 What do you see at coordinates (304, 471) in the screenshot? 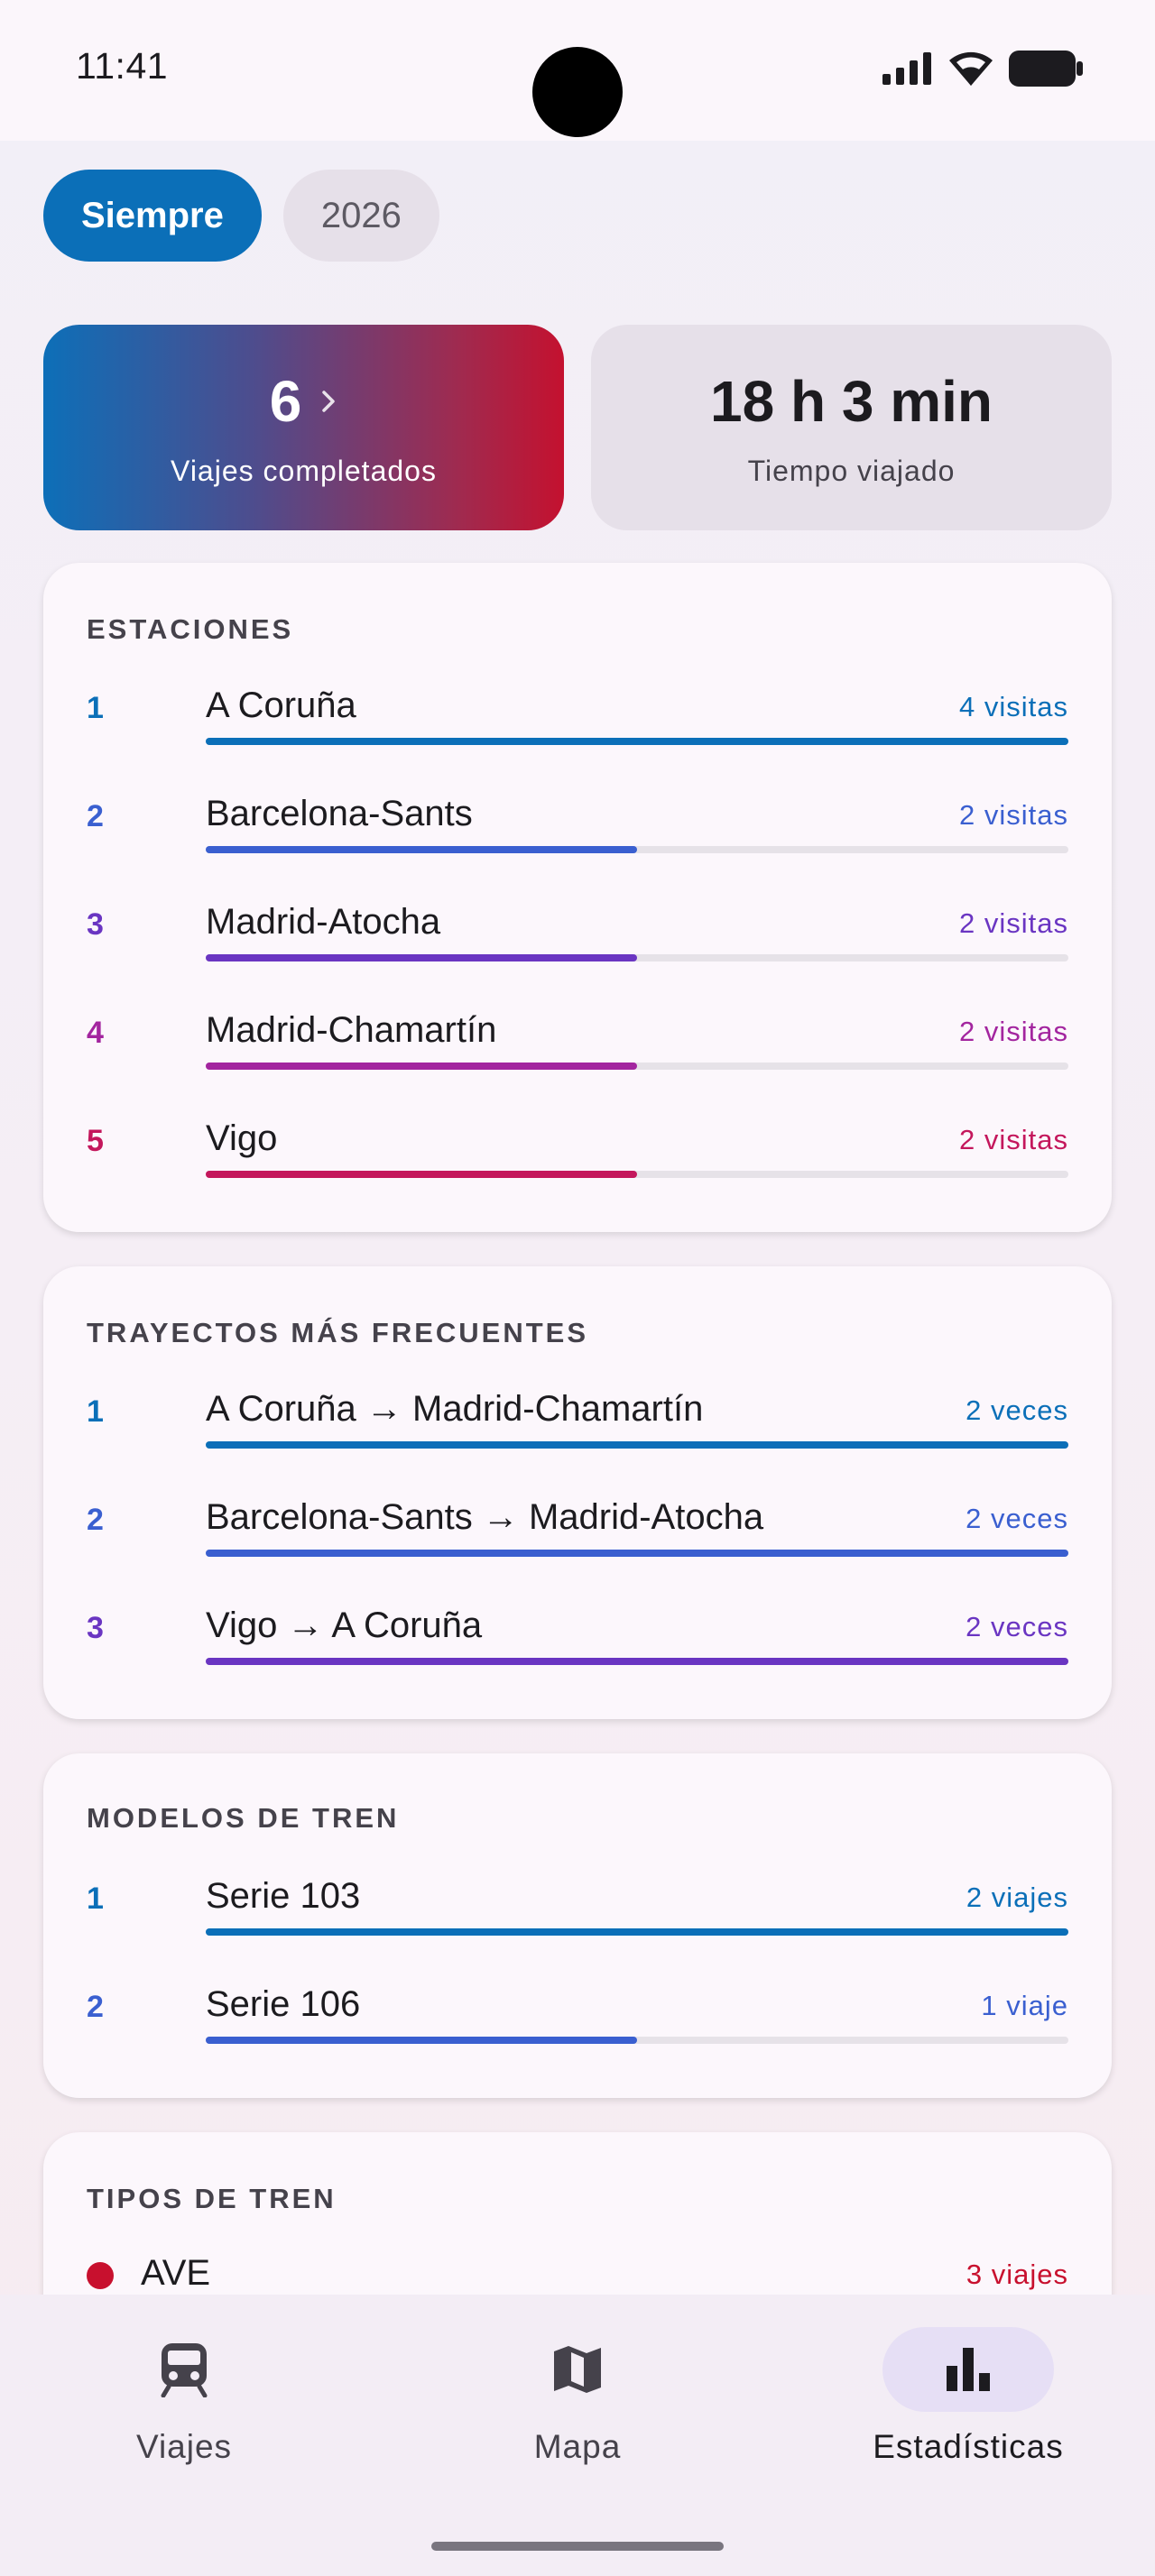
I see `trips-label: Viajes completados` at bounding box center [304, 471].